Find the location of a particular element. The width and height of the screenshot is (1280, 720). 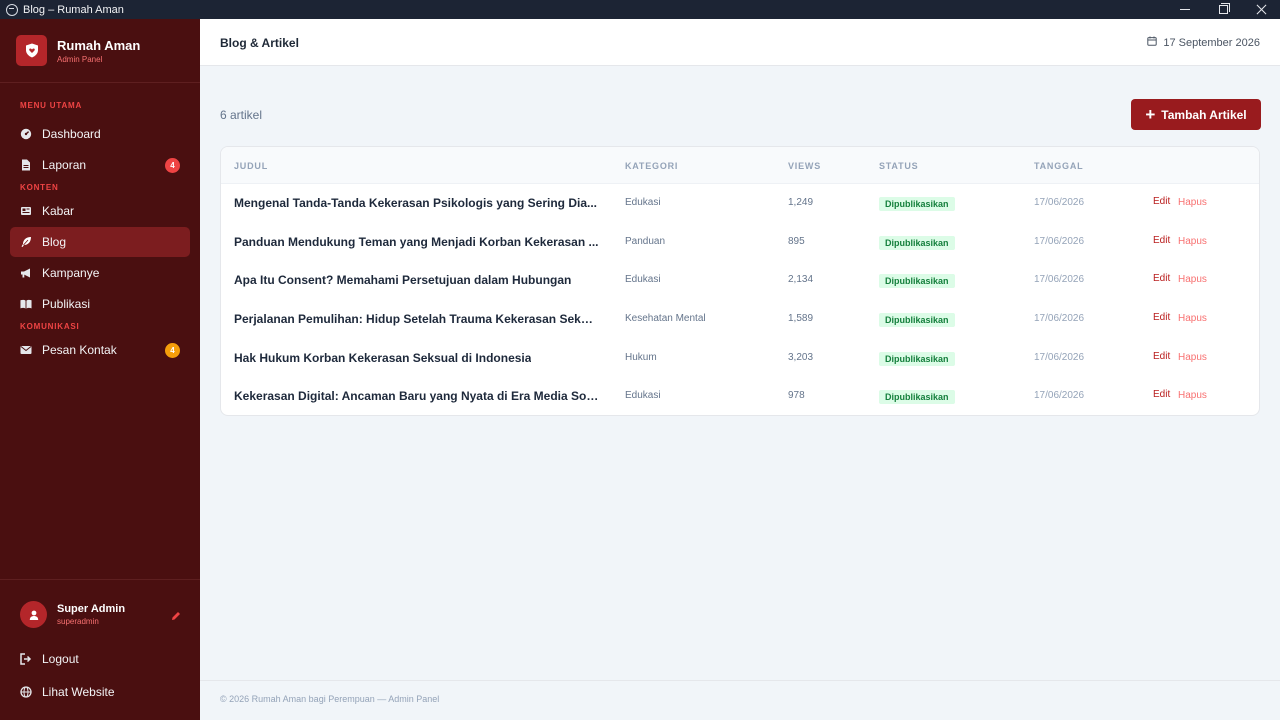

close-window-button is located at coordinates (1261, 9).